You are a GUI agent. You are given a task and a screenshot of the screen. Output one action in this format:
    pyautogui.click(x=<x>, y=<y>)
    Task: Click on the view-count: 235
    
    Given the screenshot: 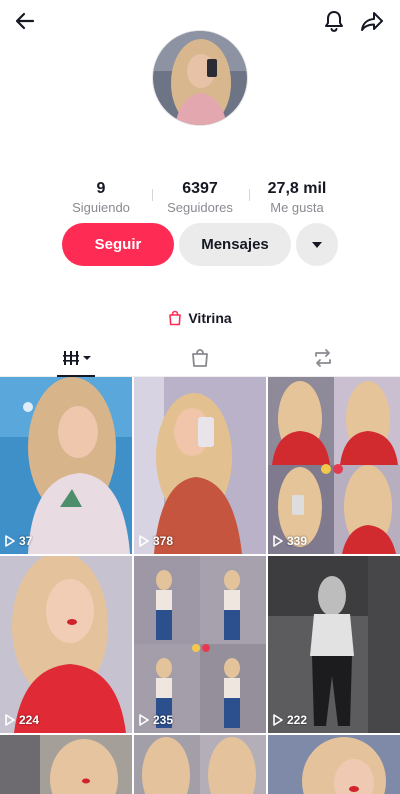 What is the action you would take?
    pyautogui.click(x=156, y=720)
    